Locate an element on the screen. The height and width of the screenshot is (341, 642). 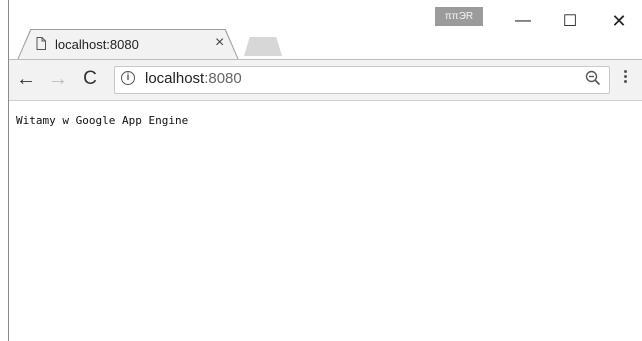
maximize-button: ☐ is located at coordinates (570, 21).